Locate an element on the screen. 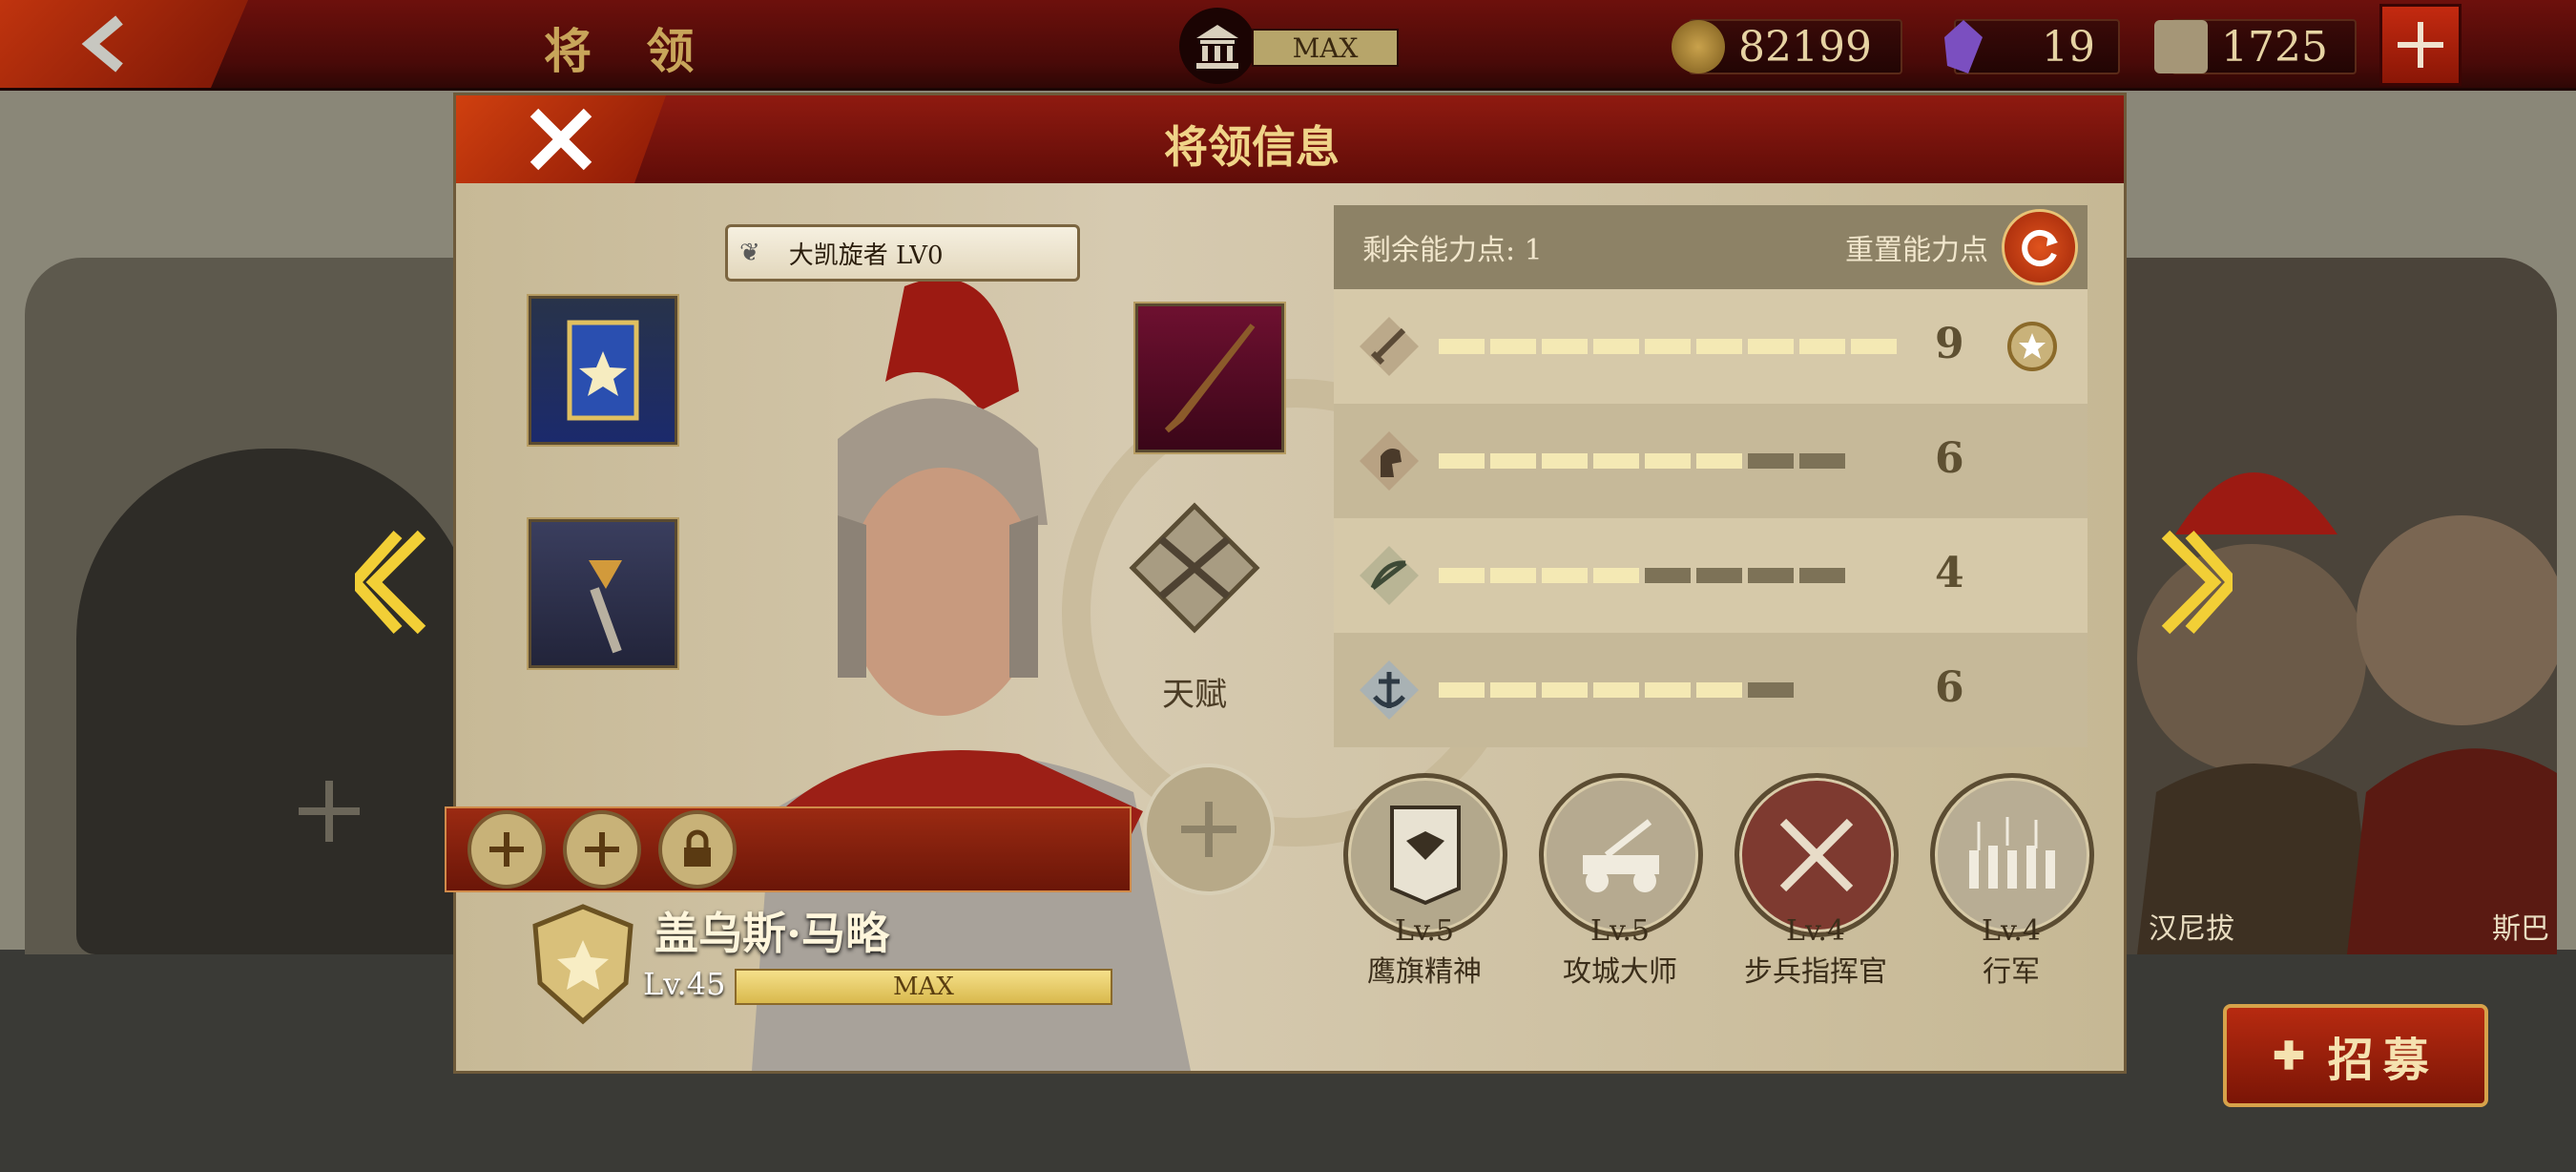  close-button is located at coordinates (561, 139).